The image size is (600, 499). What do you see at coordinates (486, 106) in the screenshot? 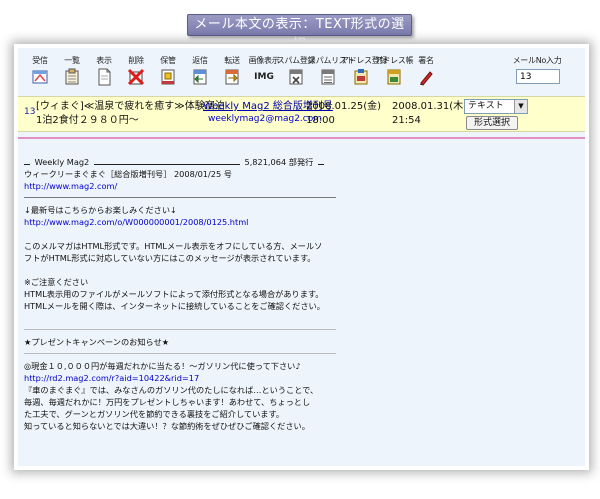
I see `format-selected-value: テキスト` at bounding box center [486, 106].